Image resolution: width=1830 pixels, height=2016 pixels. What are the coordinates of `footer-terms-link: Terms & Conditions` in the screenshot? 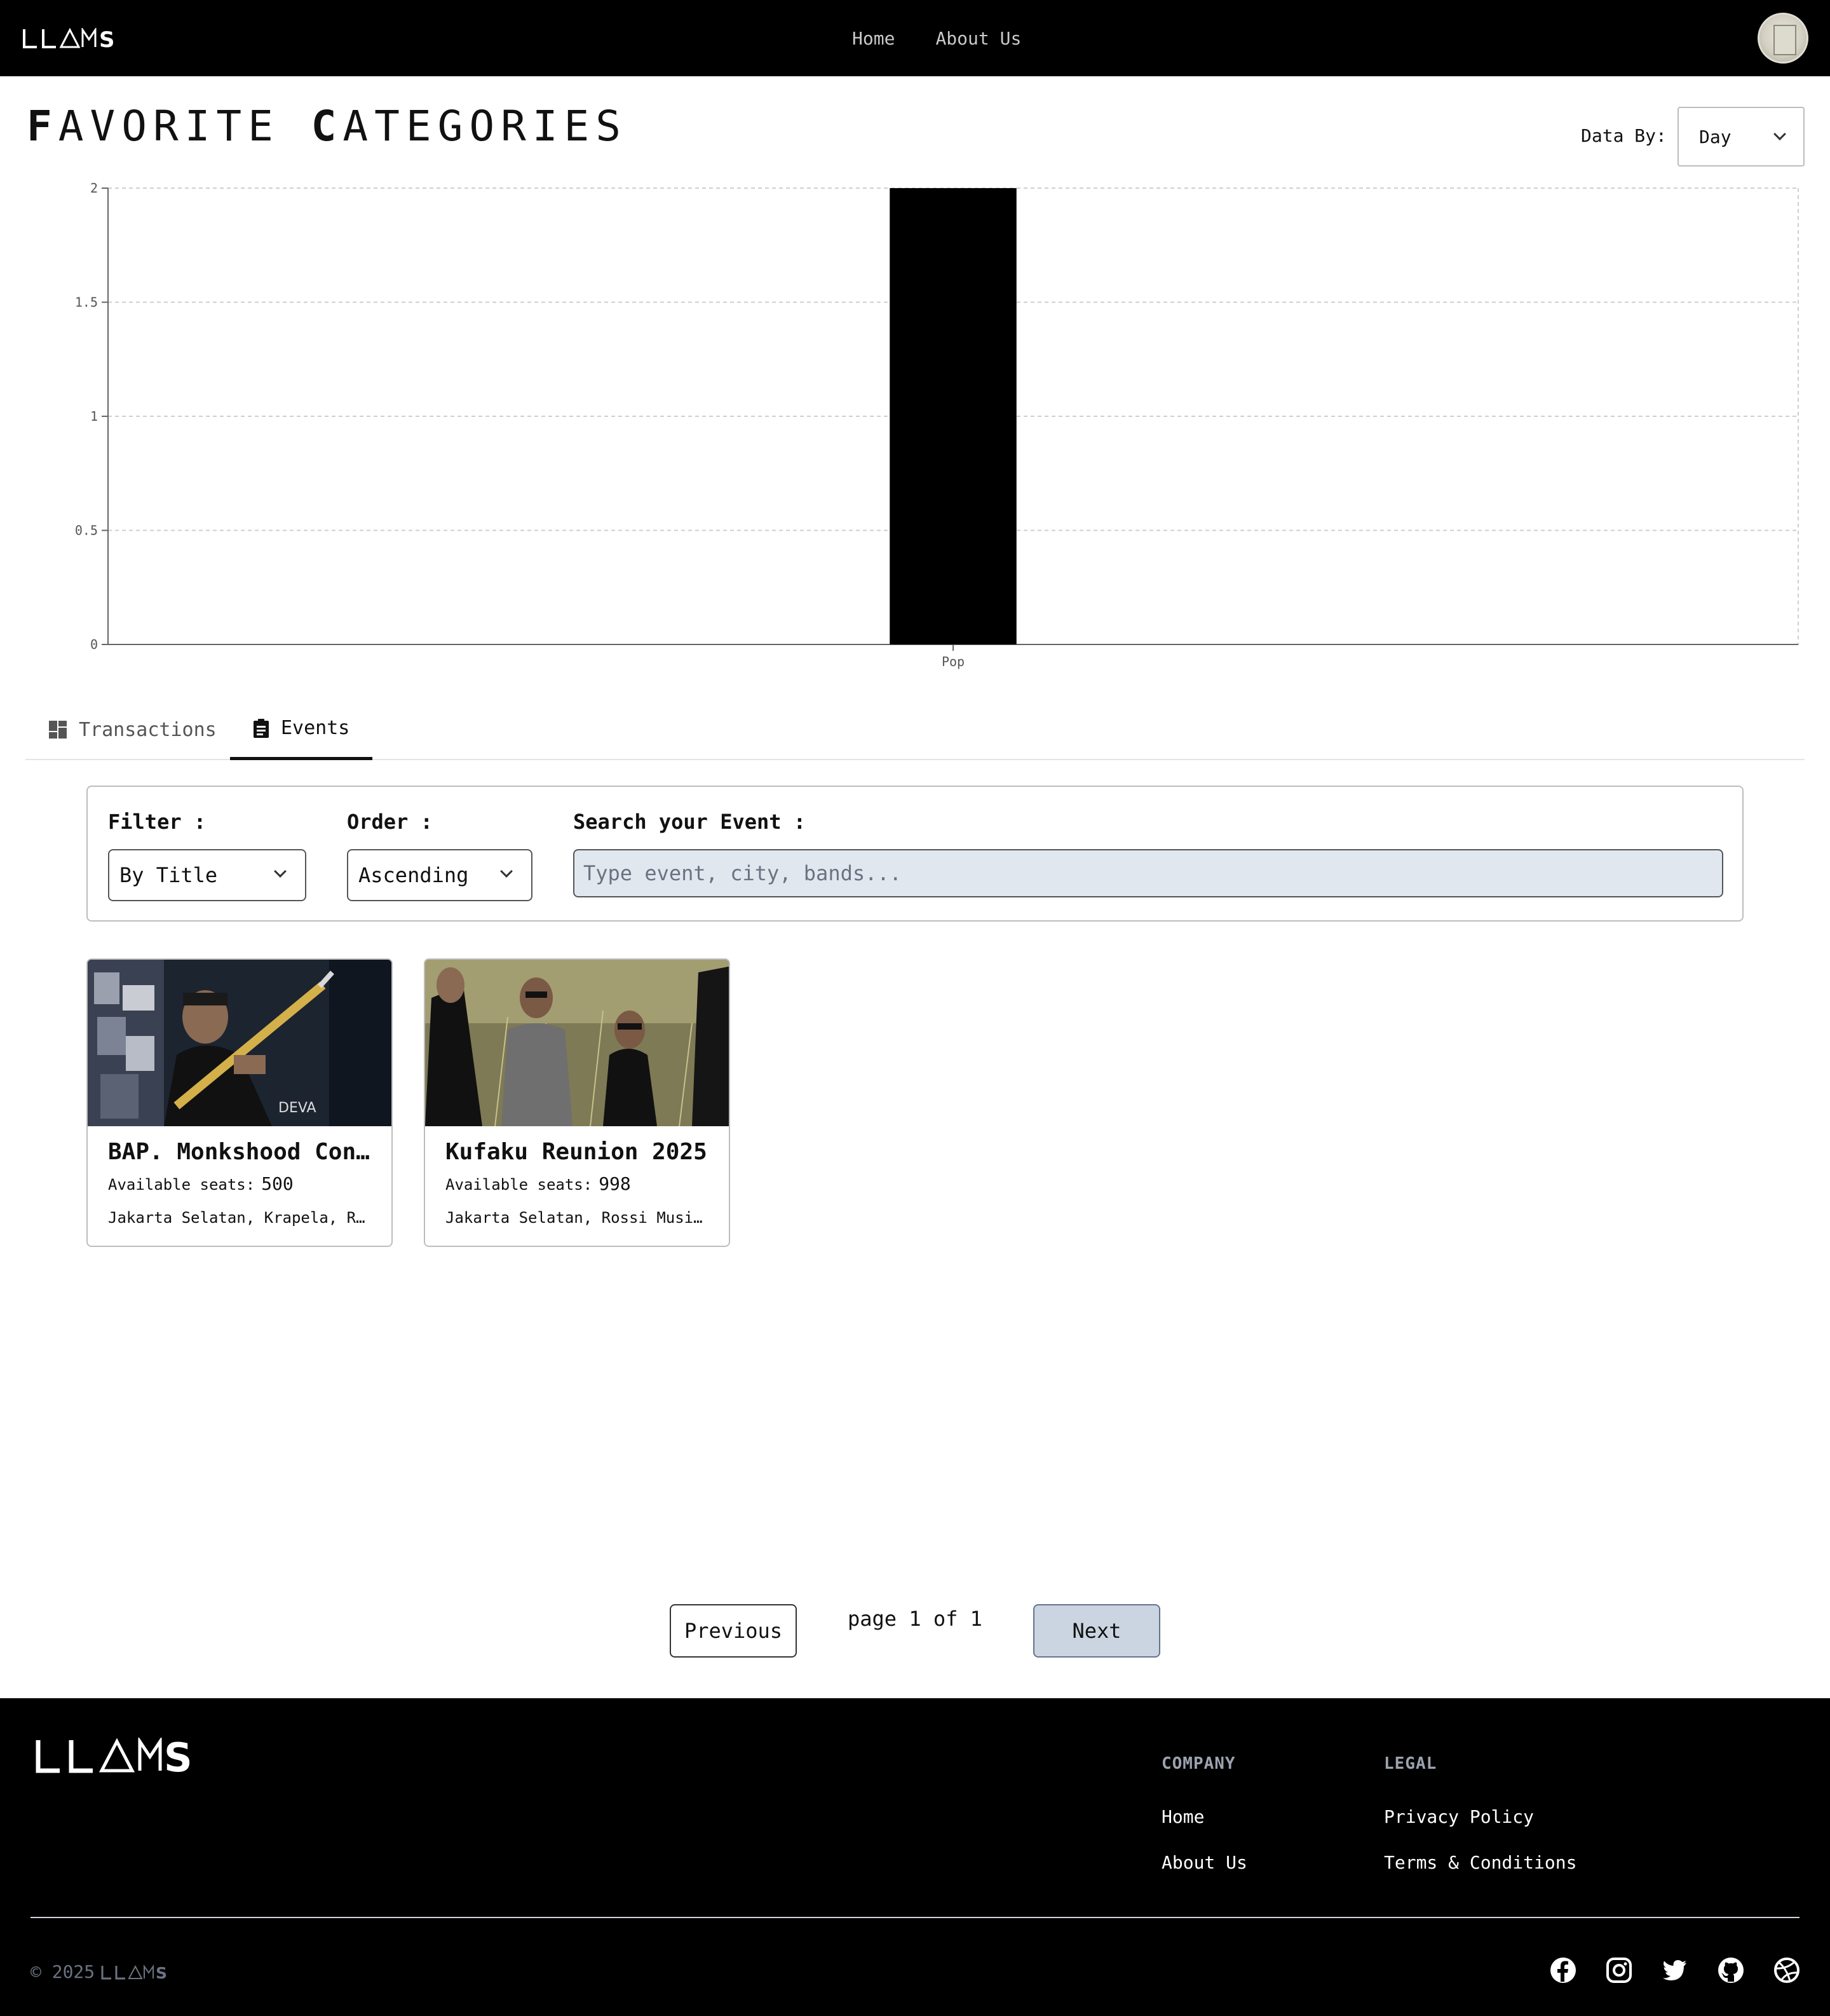 It's located at (1480, 1862).